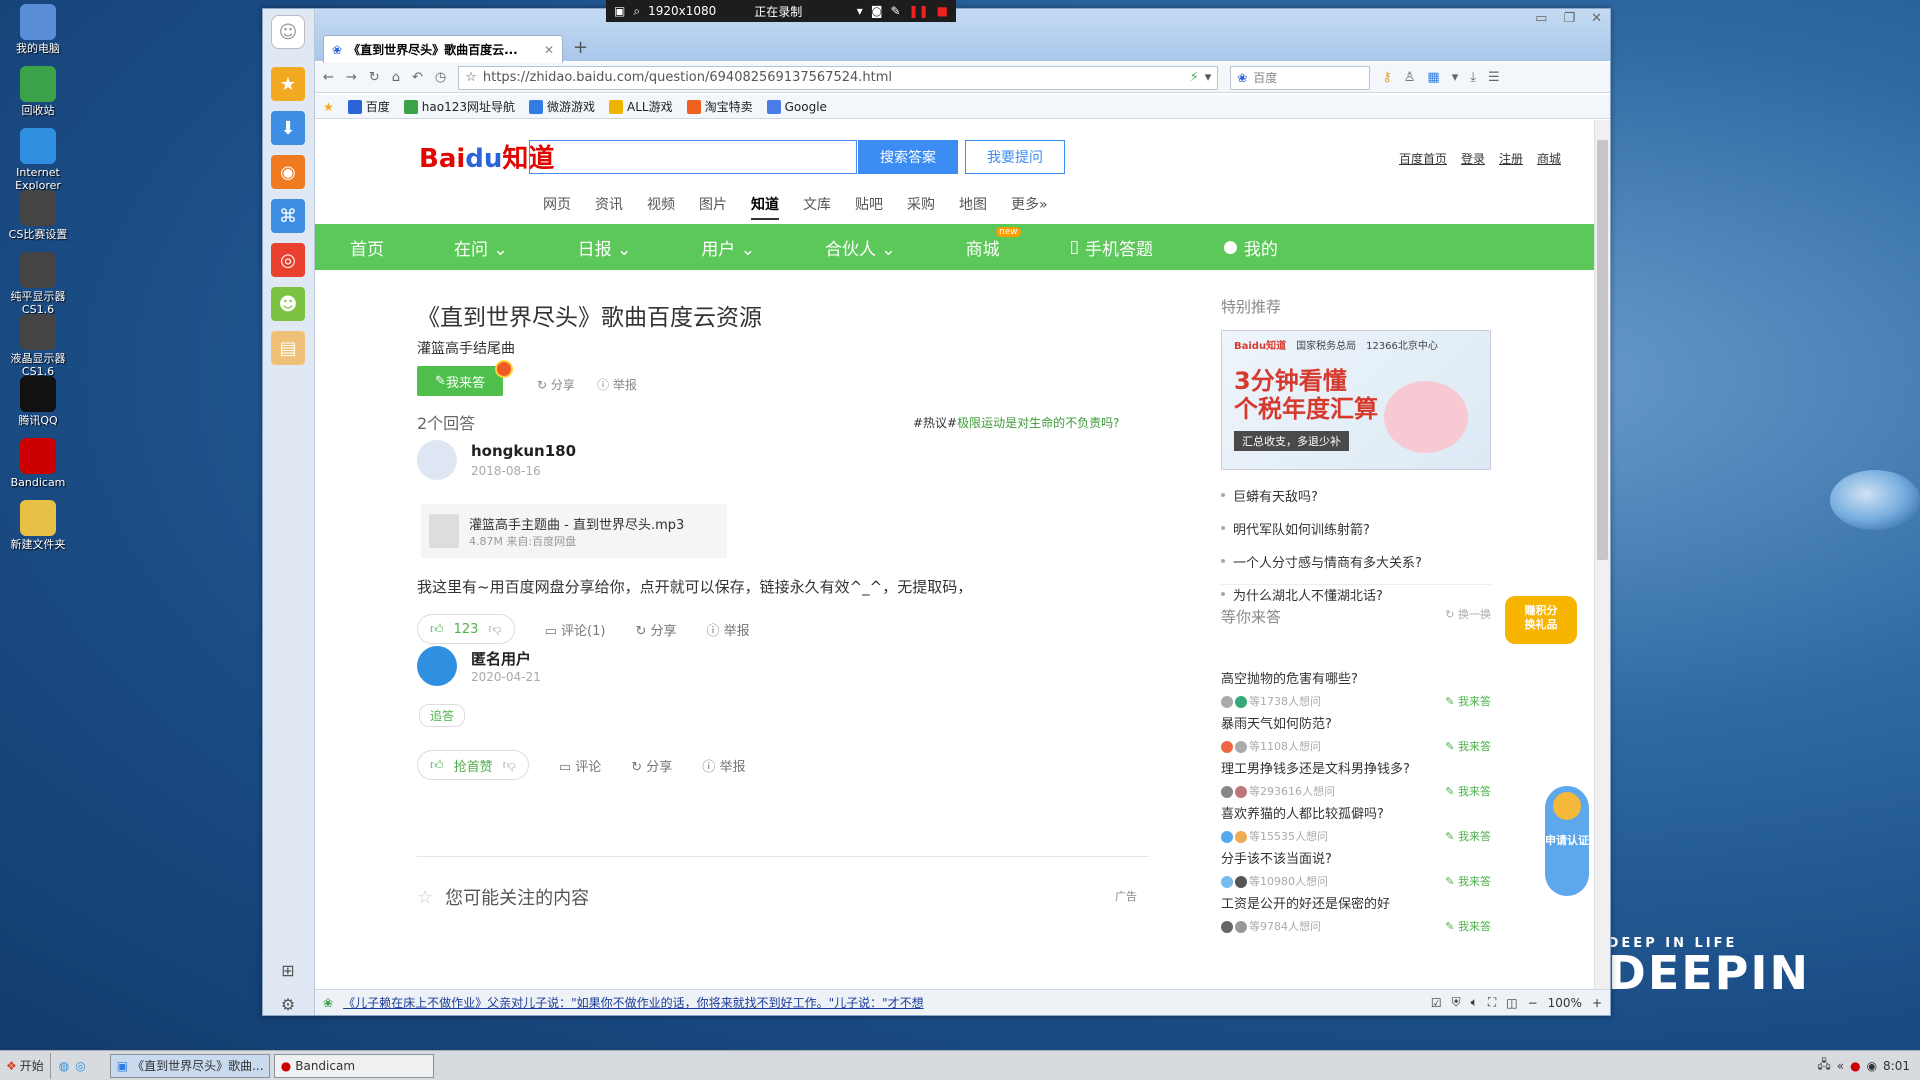 The height and width of the screenshot is (1080, 1920). I want to click on stop-icon: ■, so click(942, 11).